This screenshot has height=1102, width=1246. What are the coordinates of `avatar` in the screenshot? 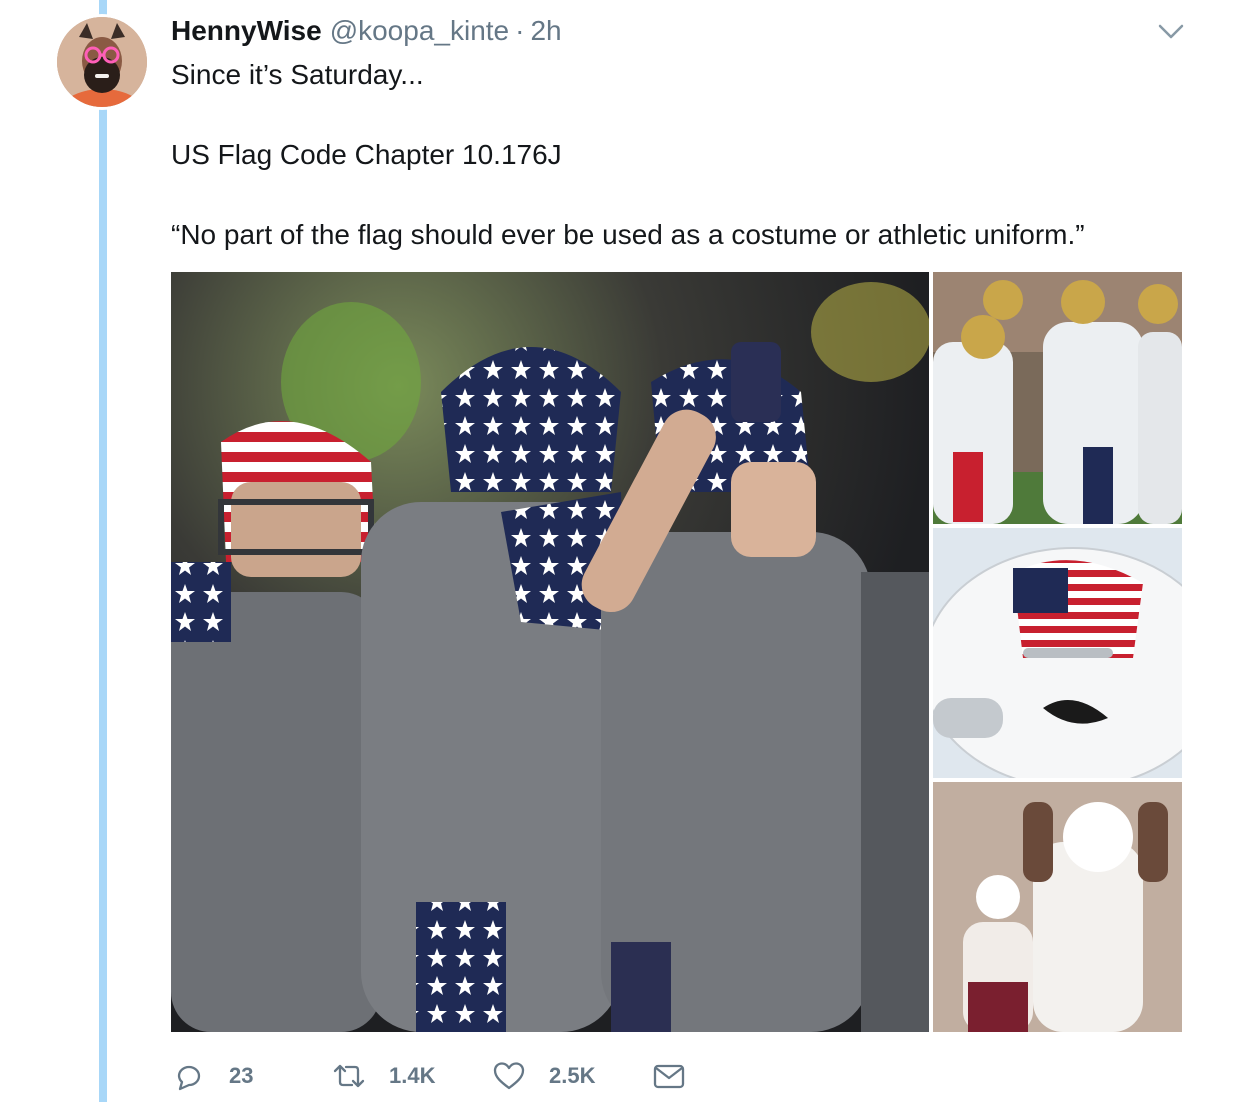 It's located at (102, 62).